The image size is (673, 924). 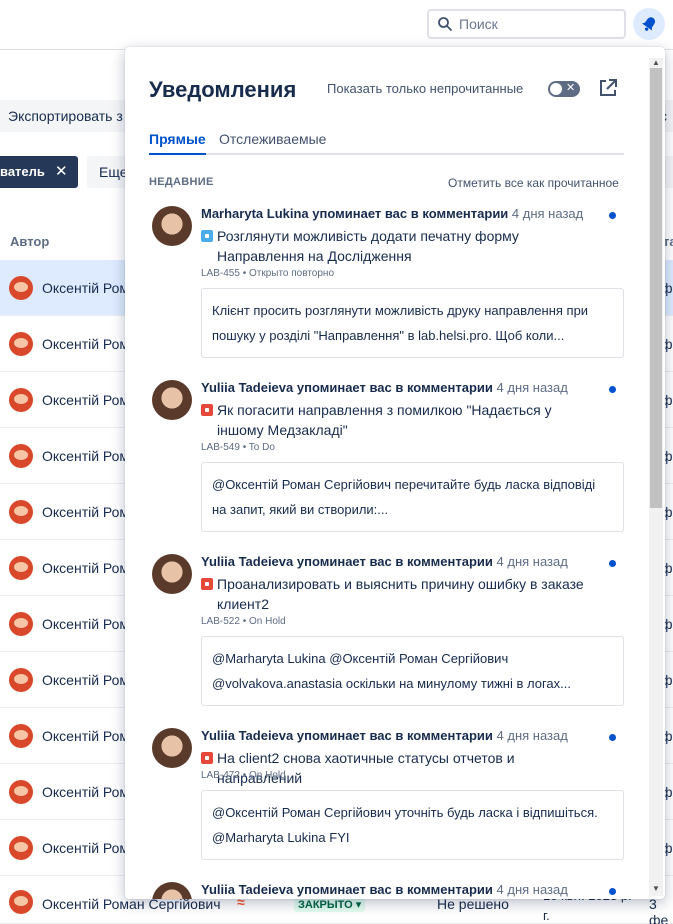 I want to click on toggle-knob, so click(x=556, y=89).